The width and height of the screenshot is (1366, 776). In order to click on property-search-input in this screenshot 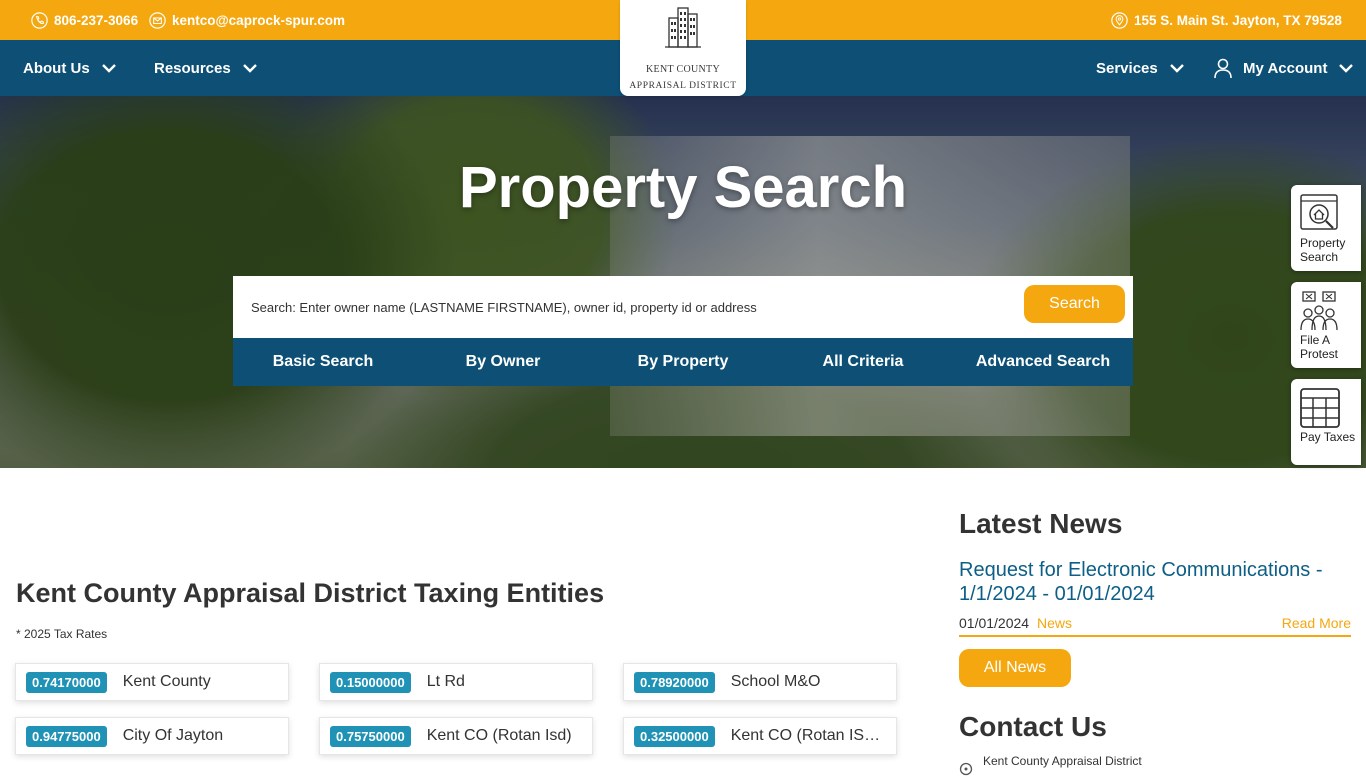, I will do `click(631, 307)`.